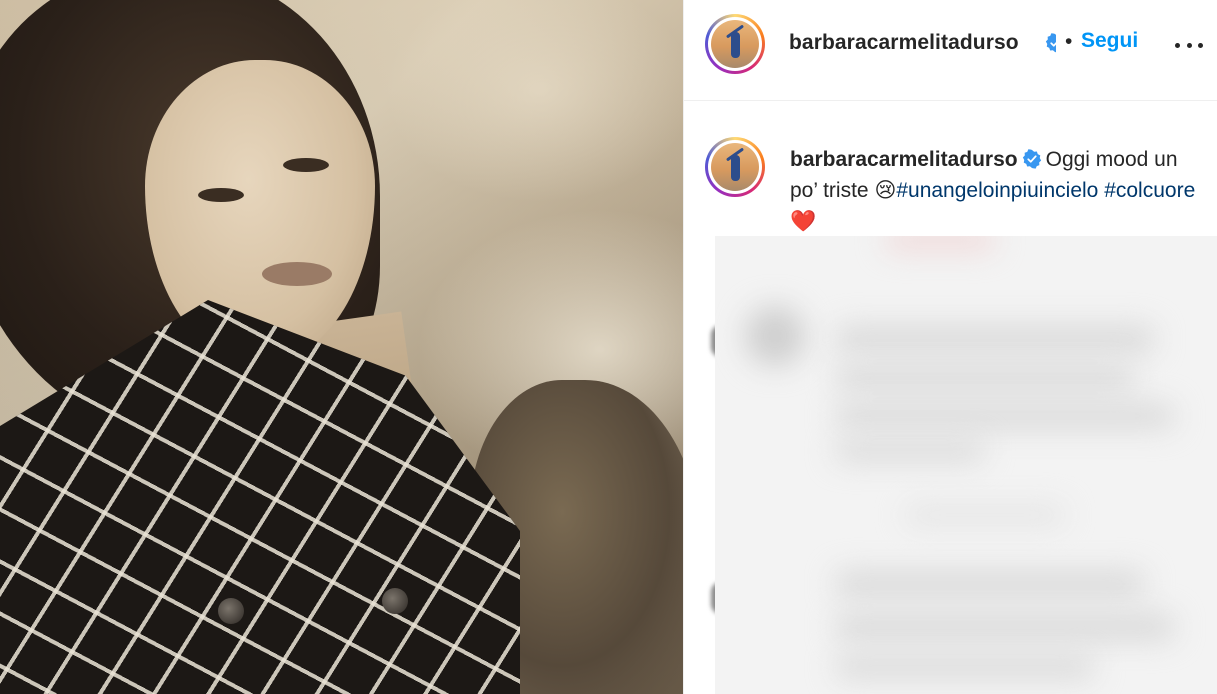 This screenshot has width=1217, height=694. Describe the element at coordinates (904, 159) in the screenshot. I see `caption-username: barbaracarmelitadurso` at that location.